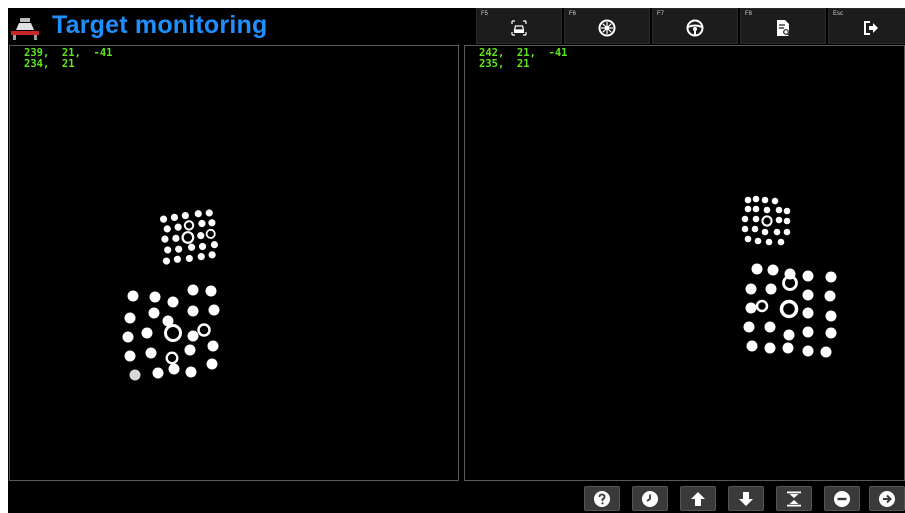 This screenshot has height=513, width=905. Describe the element at coordinates (160, 25) in the screenshot. I see `page-title: Target monitoring` at that location.